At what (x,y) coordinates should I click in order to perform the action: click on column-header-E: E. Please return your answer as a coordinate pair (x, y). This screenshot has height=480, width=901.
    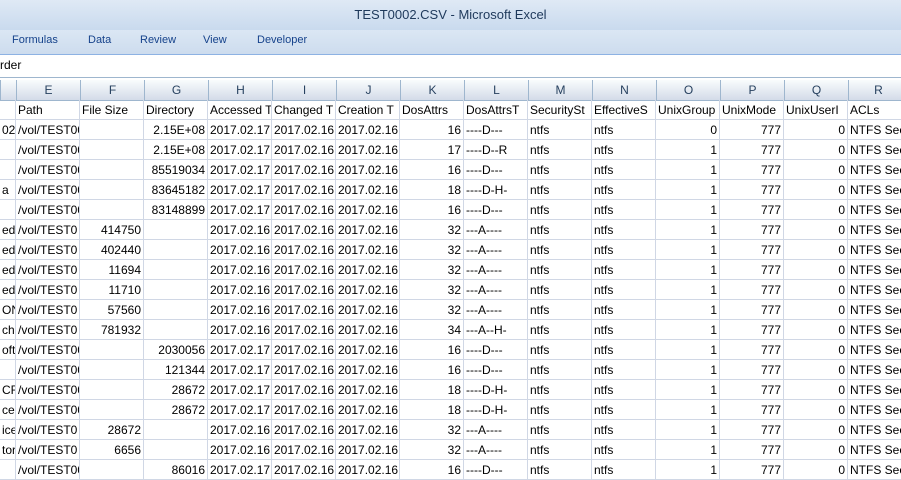
    Looking at the image, I should click on (48, 90).